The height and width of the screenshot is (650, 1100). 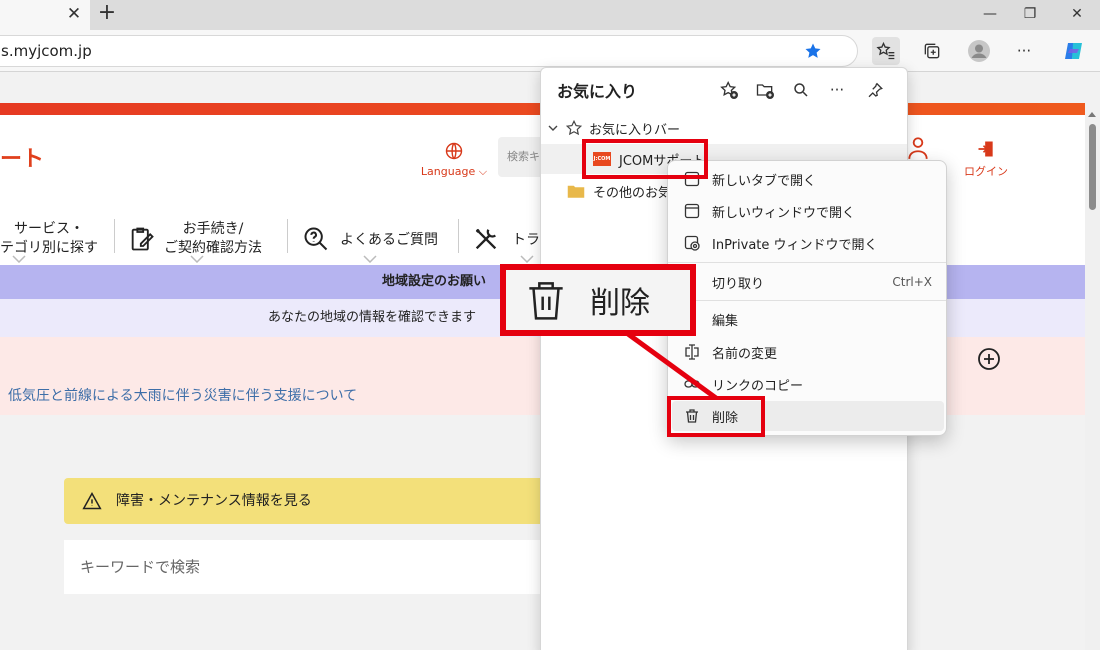 I want to click on new-tab-icon: +, so click(x=107, y=14).